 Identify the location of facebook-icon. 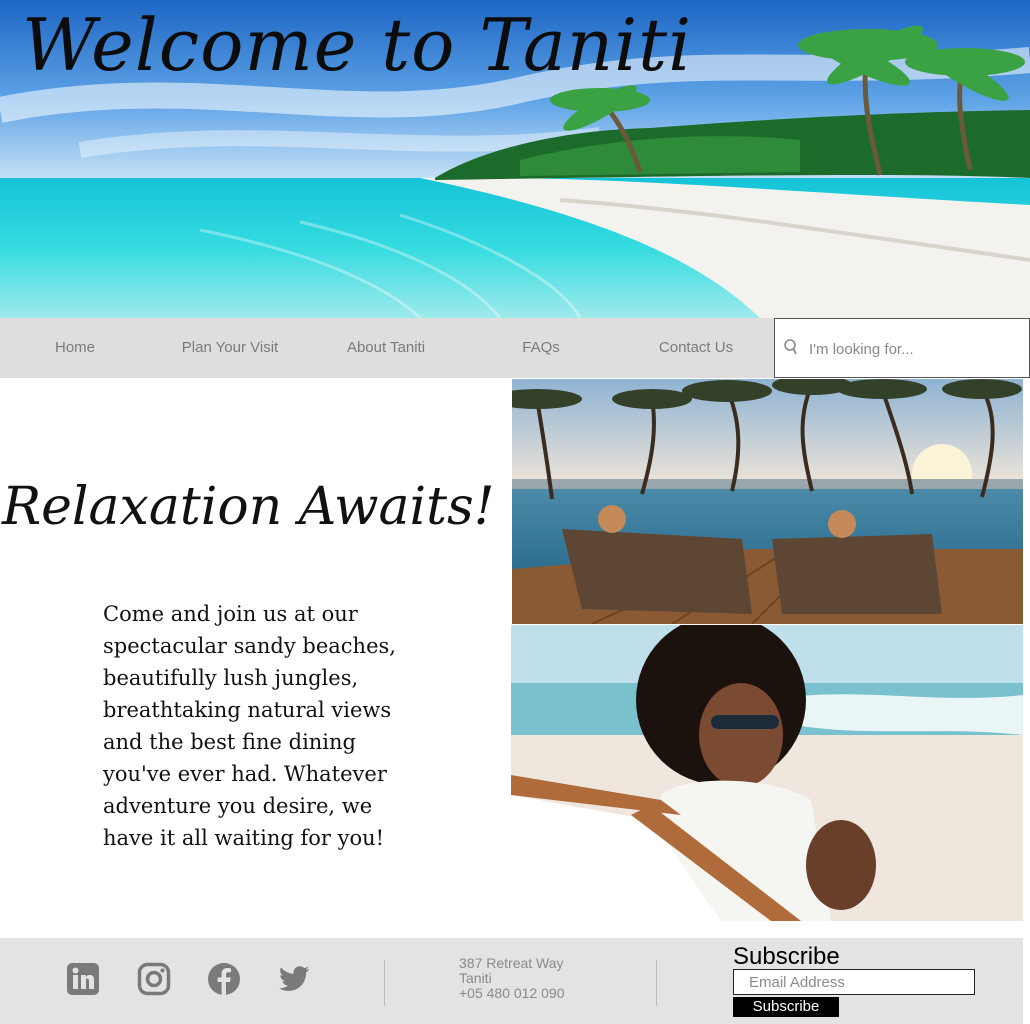
(224, 979).